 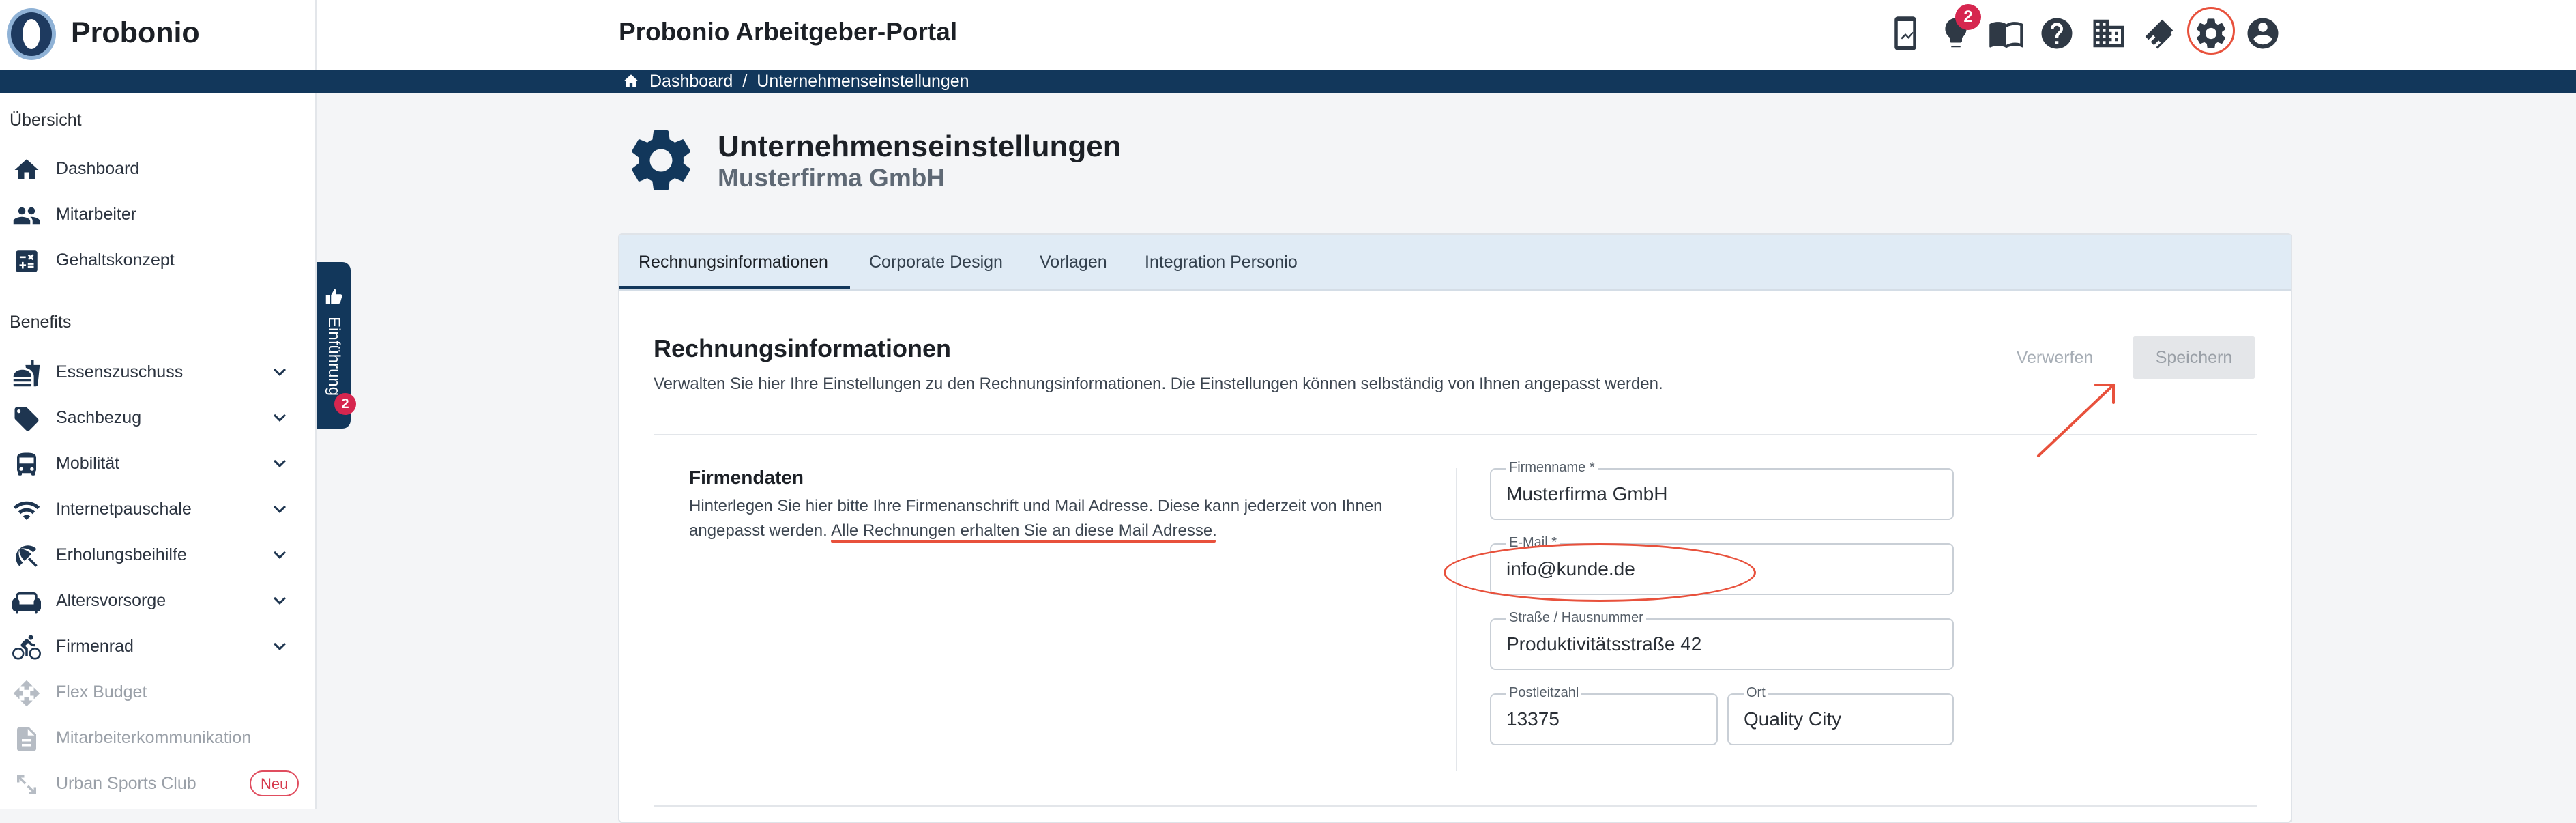 I want to click on sidebar-item-label: Gehaltskonzept, so click(x=115, y=260).